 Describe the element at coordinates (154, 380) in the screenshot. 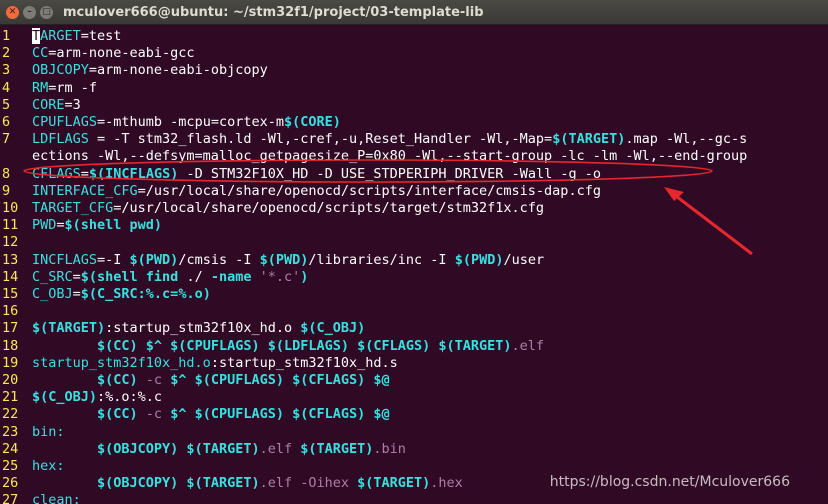

I see `code-token: -c` at that location.